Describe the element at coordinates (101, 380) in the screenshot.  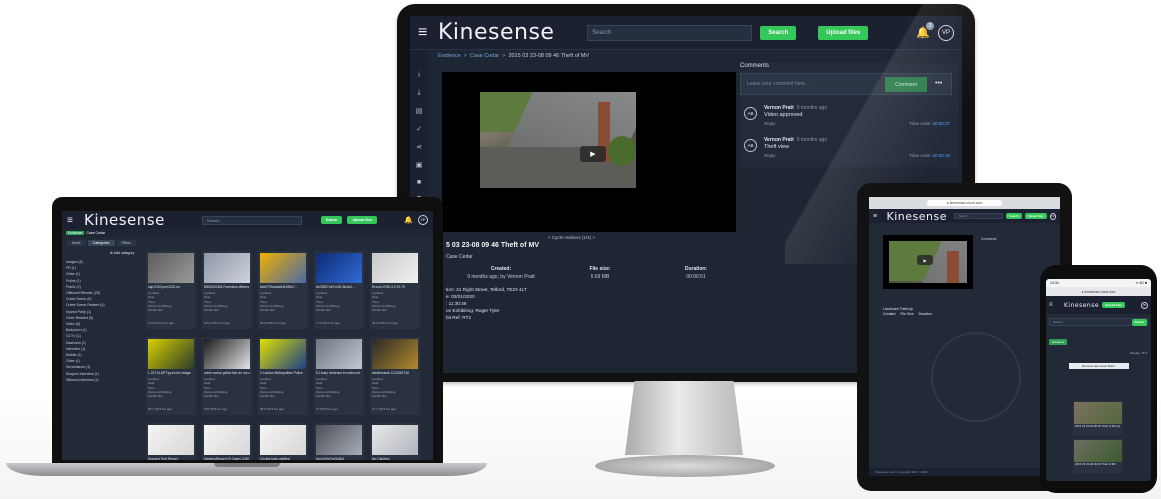
I see `category-item: Witness Interview (1)` at that location.